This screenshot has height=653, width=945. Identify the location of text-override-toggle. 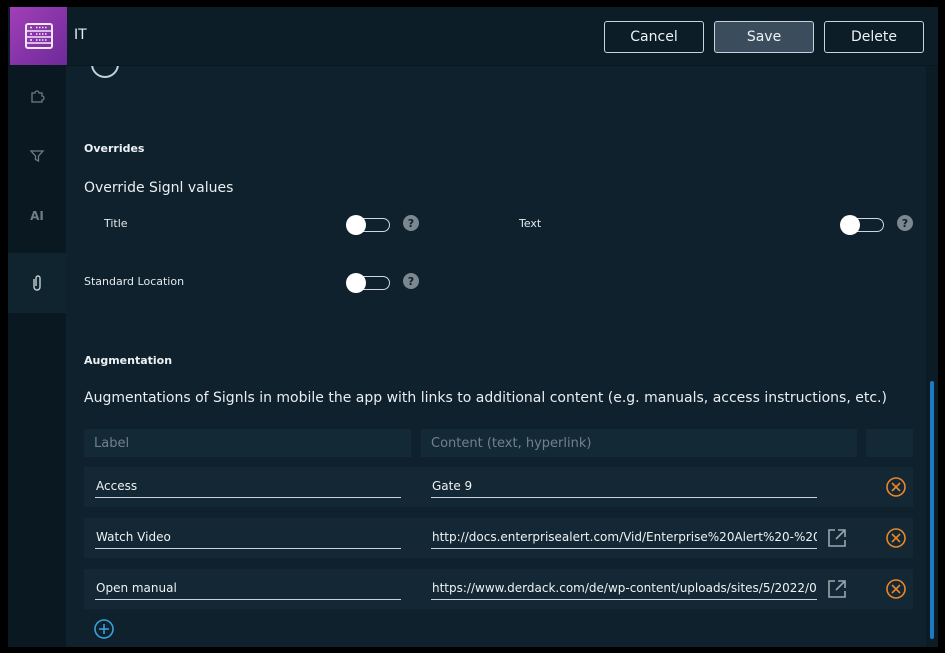
(863, 225).